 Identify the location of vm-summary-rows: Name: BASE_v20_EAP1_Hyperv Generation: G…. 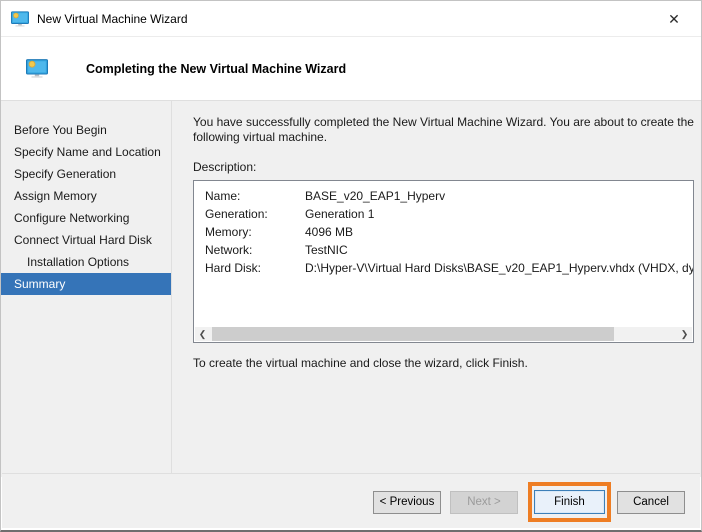
(443, 229).